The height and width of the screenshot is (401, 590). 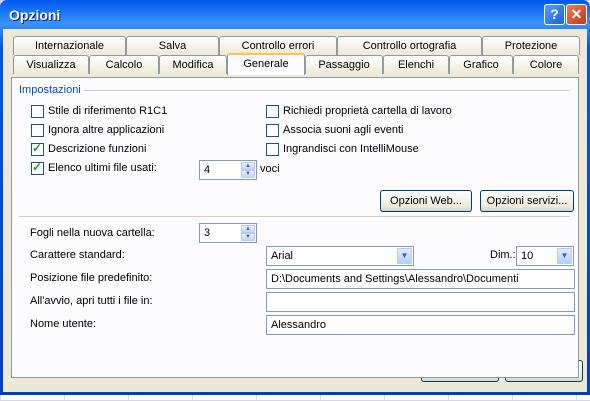 What do you see at coordinates (69, 45) in the screenshot?
I see `tab-internazionale: Internazionale` at bounding box center [69, 45].